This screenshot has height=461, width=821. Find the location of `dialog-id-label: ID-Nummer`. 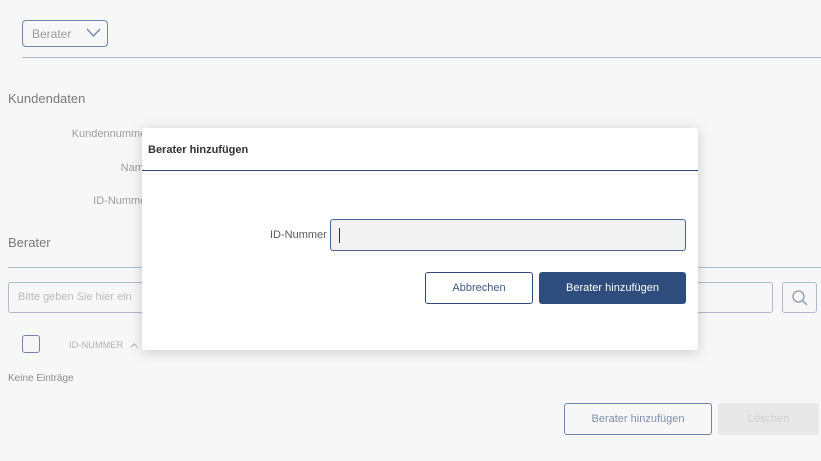

dialog-id-label: ID-Nummer is located at coordinates (298, 235).